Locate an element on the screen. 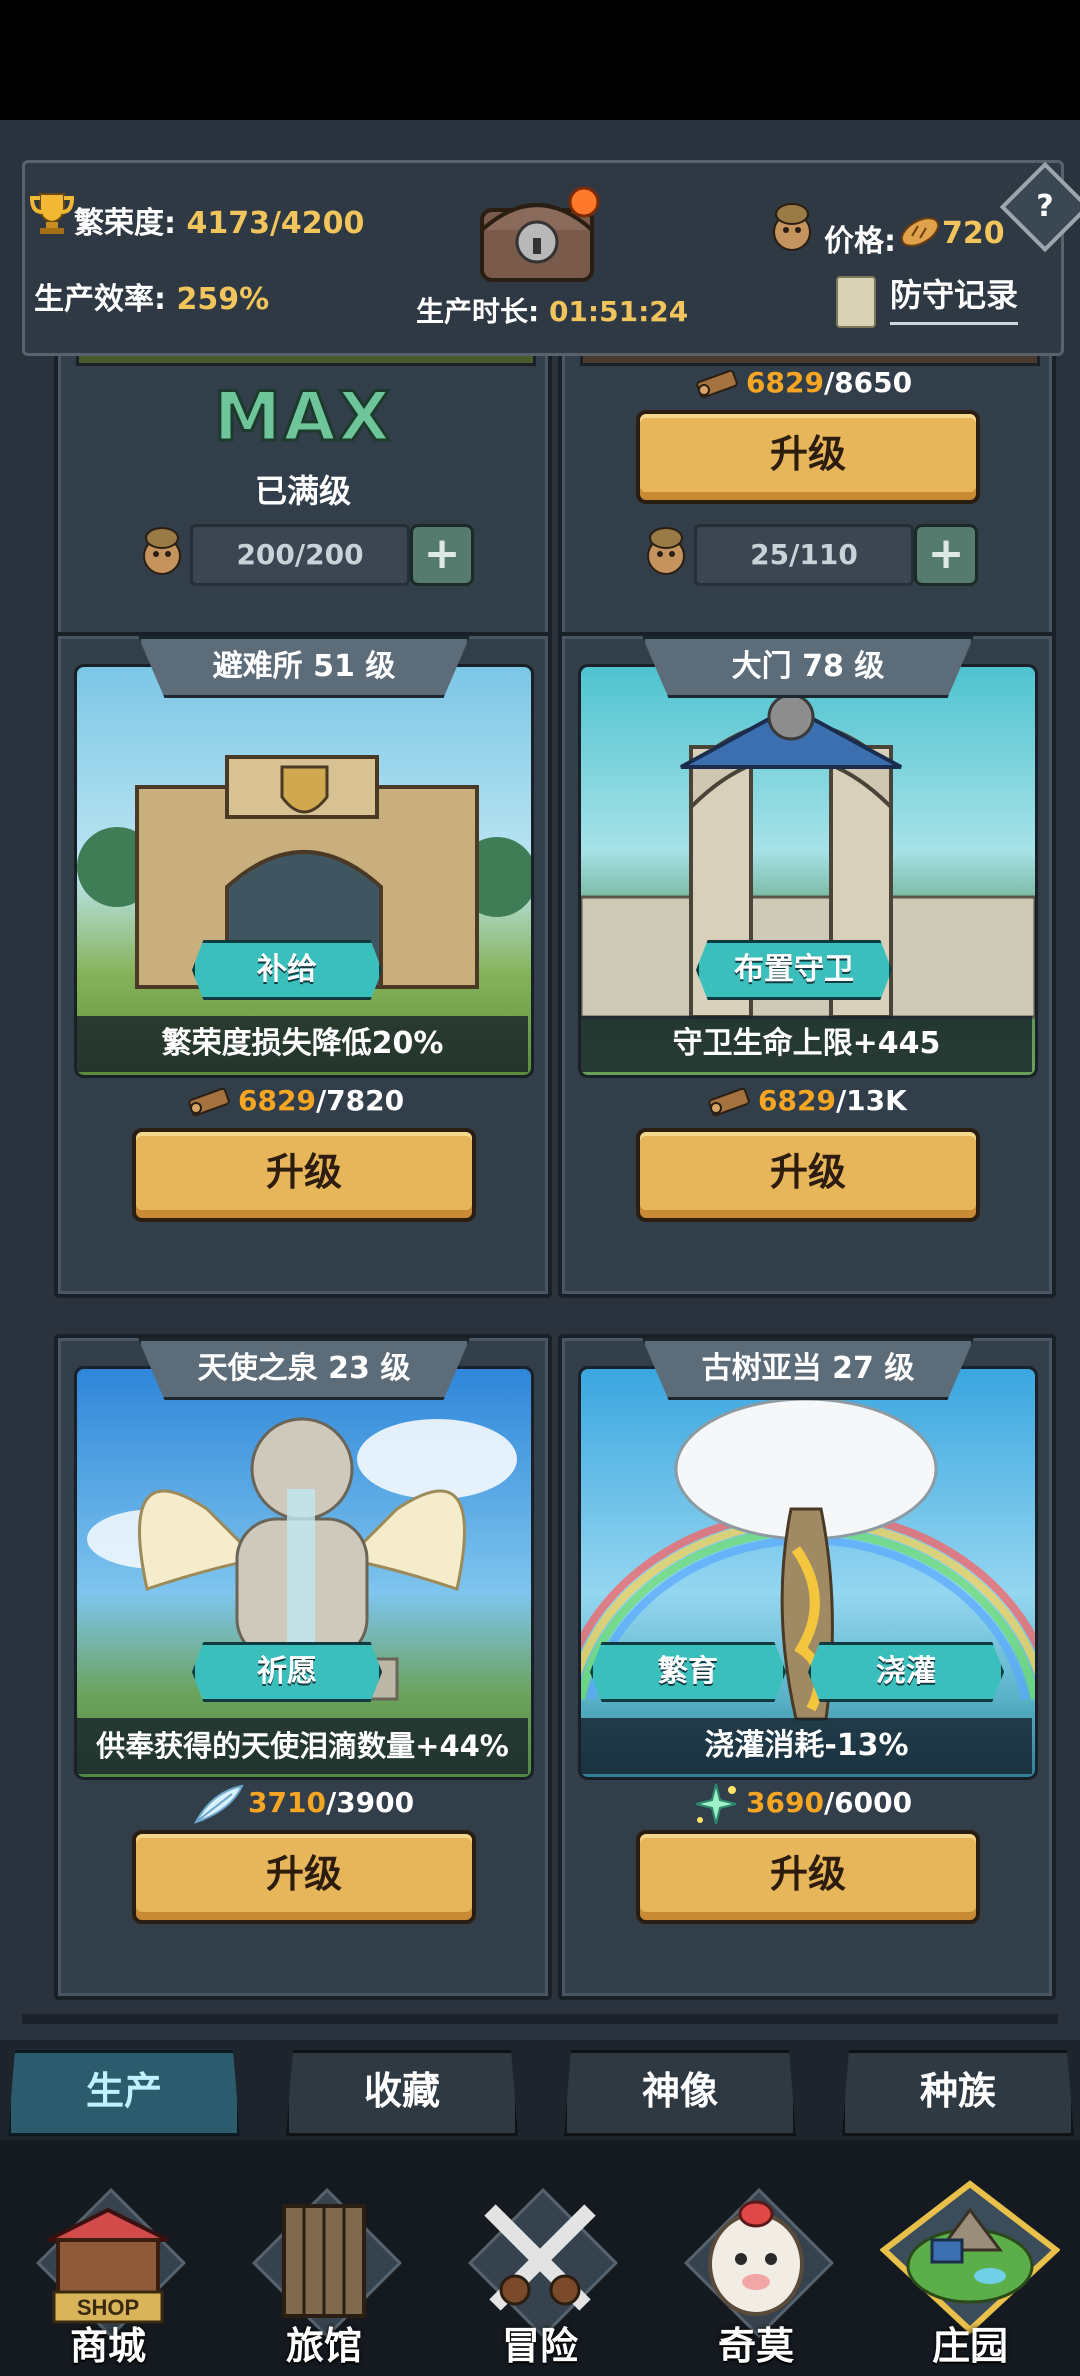 The image size is (1080, 2376). price-value: 720 is located at coordinates (973, 233).